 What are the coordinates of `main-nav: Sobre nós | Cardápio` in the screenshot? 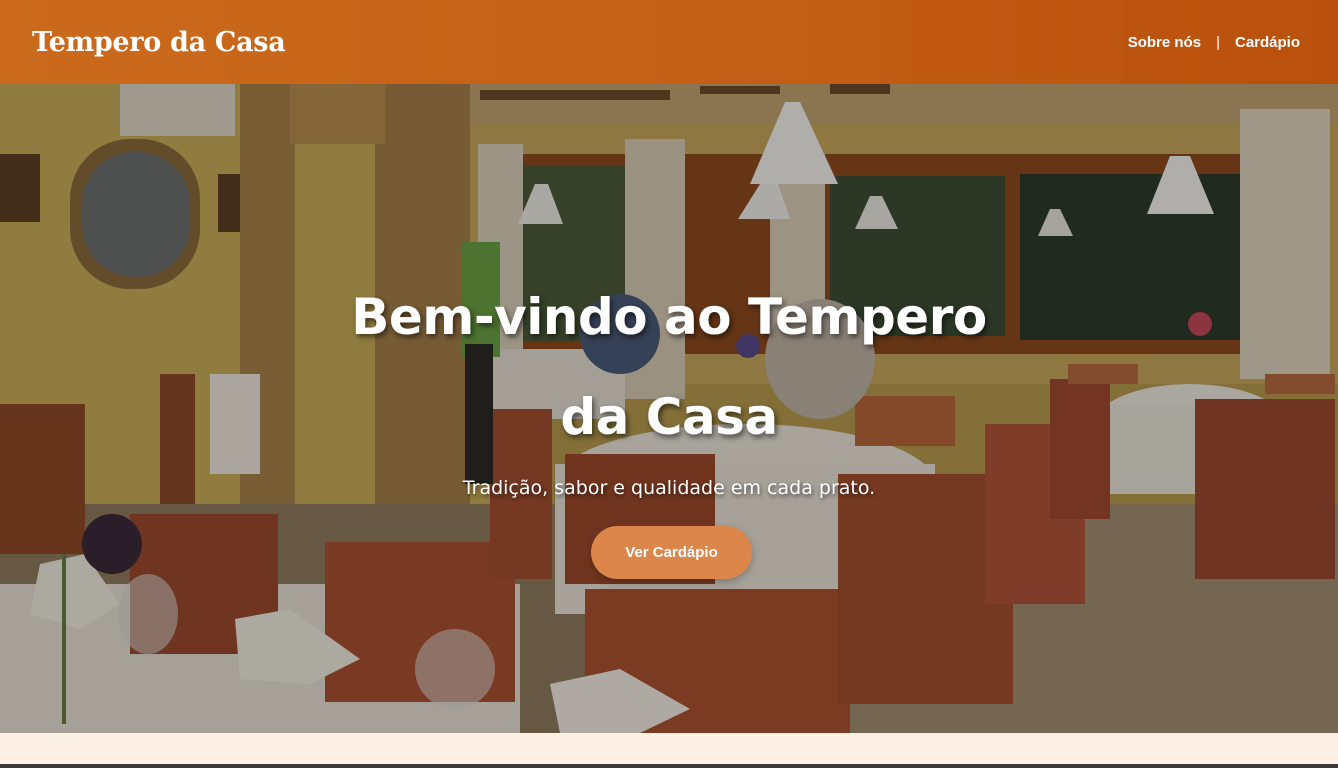 It's located at (1214, 42).